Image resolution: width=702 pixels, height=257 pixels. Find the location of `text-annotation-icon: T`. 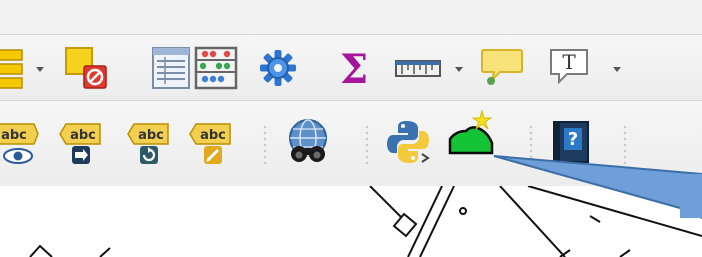

text-annotation-icon: T is located at coordinates (569, 67).